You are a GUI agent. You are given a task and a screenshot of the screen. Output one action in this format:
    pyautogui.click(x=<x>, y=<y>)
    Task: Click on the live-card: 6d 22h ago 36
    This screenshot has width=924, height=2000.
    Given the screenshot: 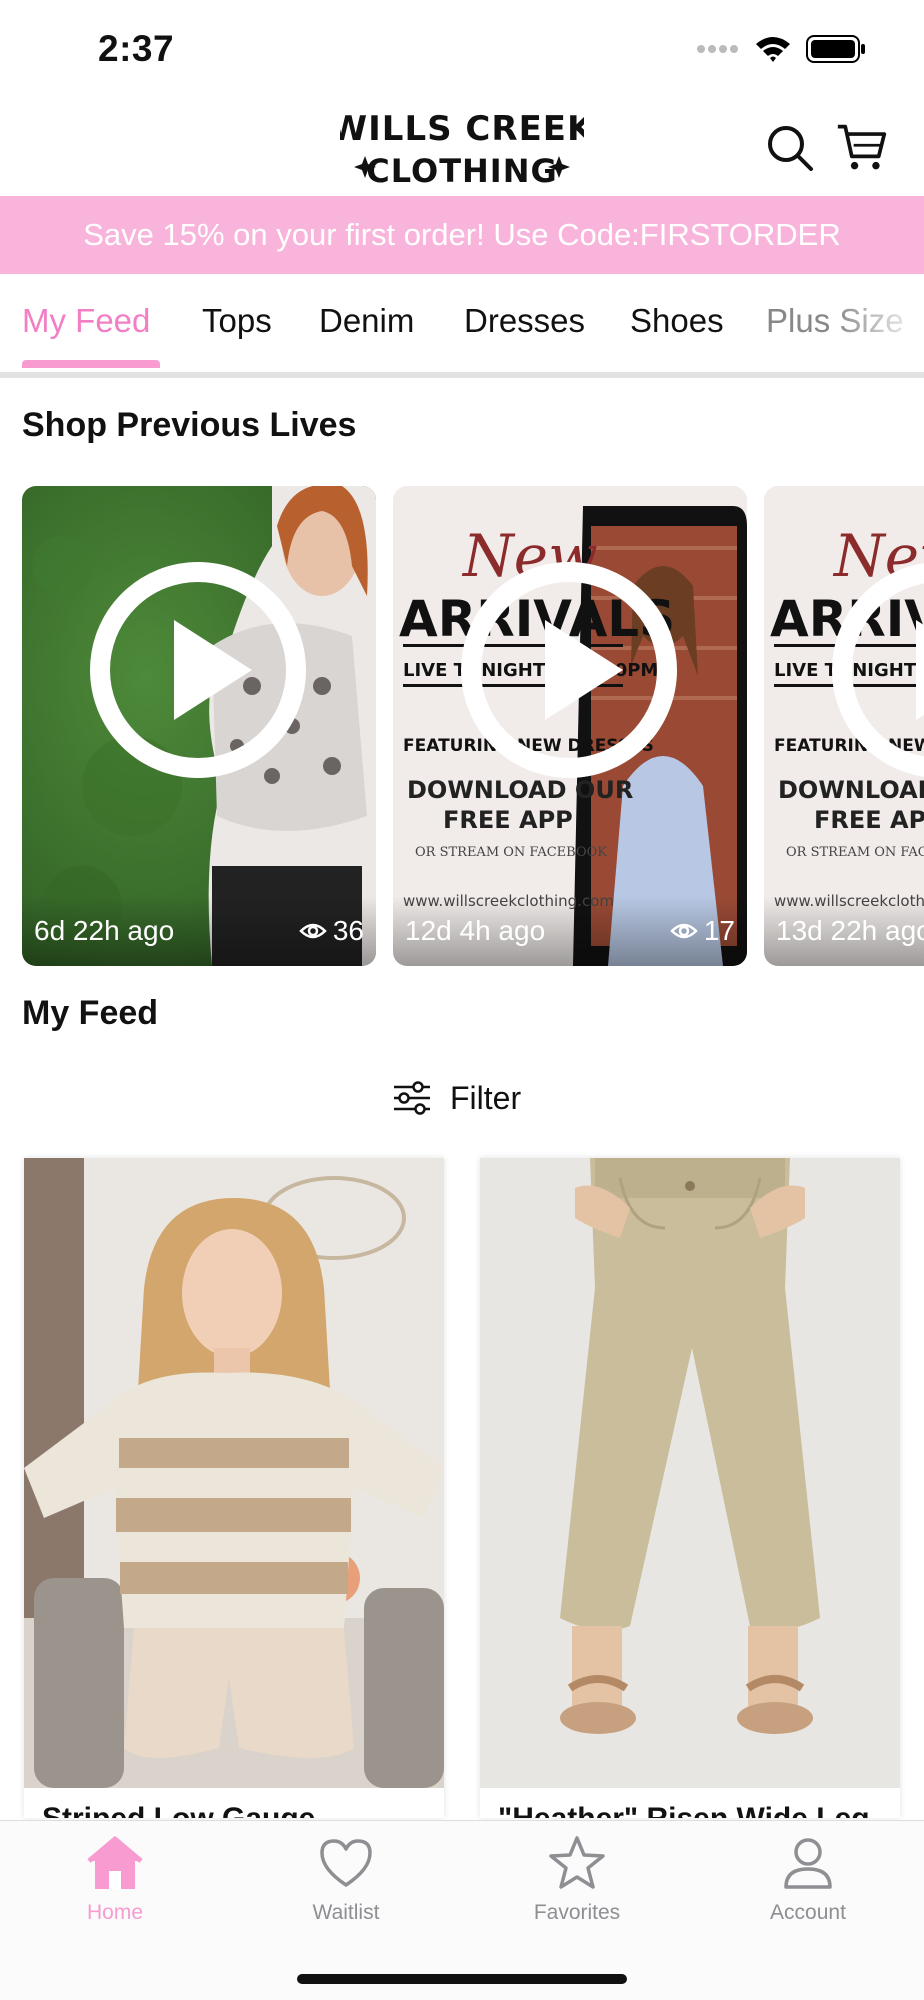 What is the action you would take?
    pyautogui.click(x=199, y=726)
    